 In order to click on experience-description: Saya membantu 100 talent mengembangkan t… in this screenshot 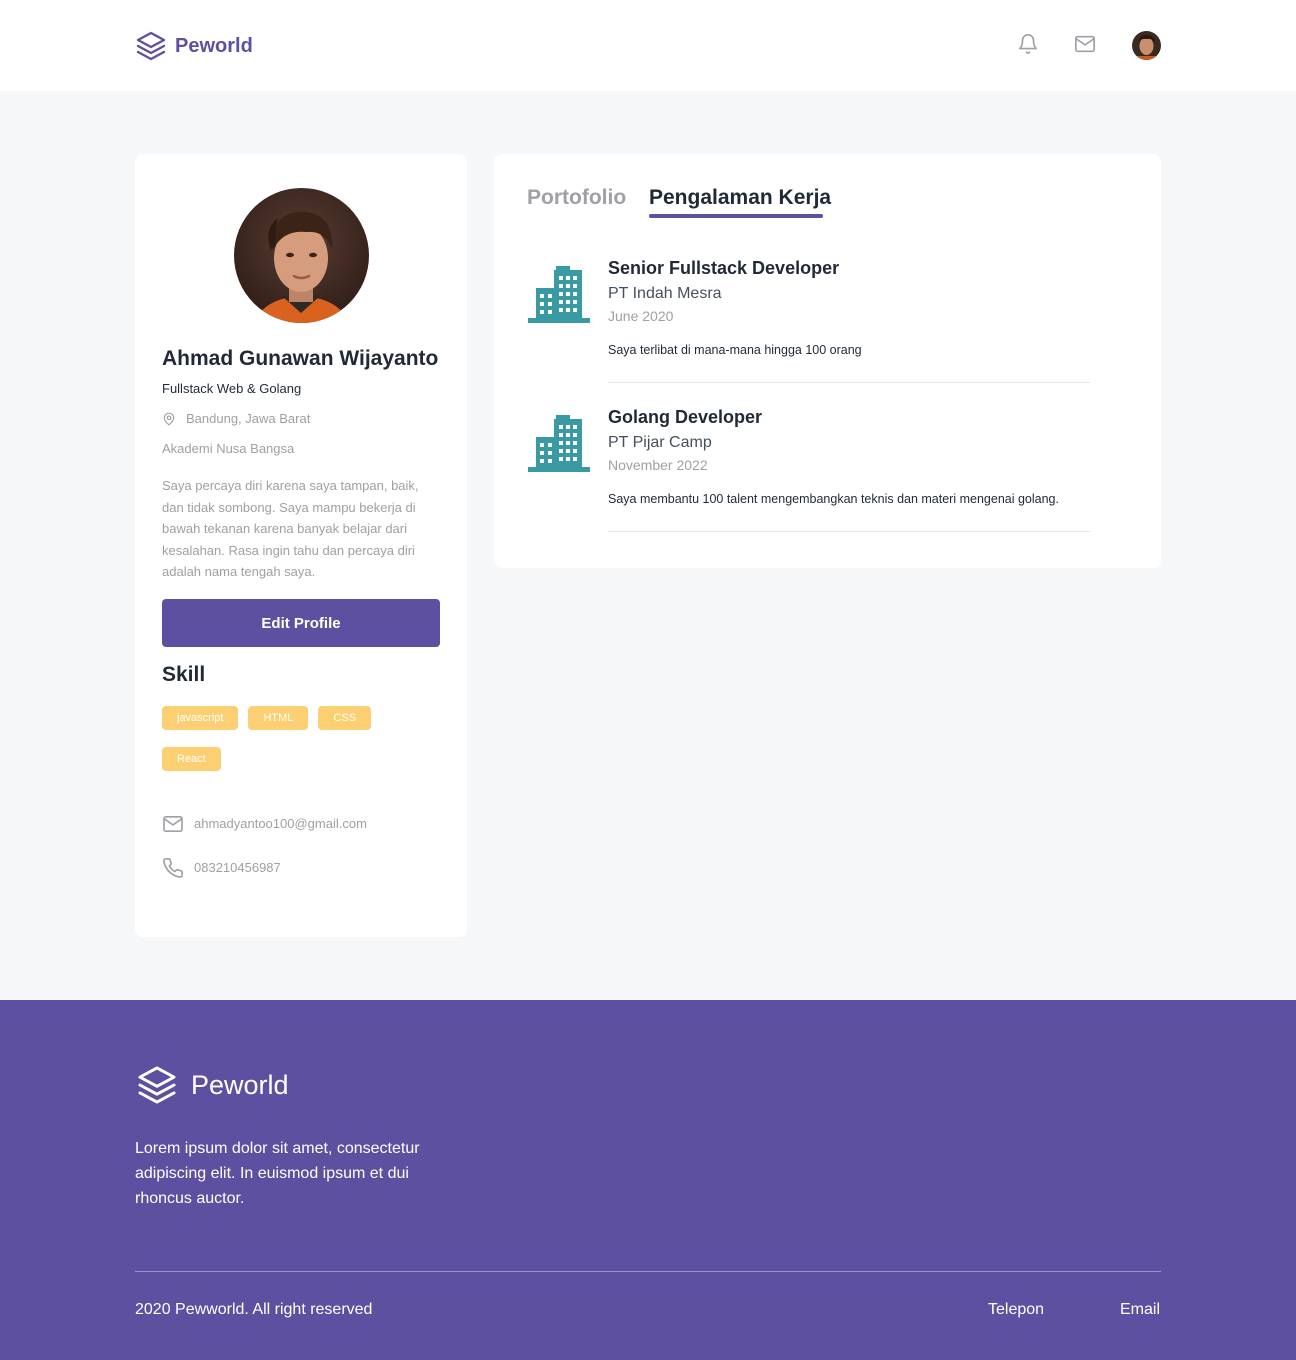, I will do `click(833, 499)`.